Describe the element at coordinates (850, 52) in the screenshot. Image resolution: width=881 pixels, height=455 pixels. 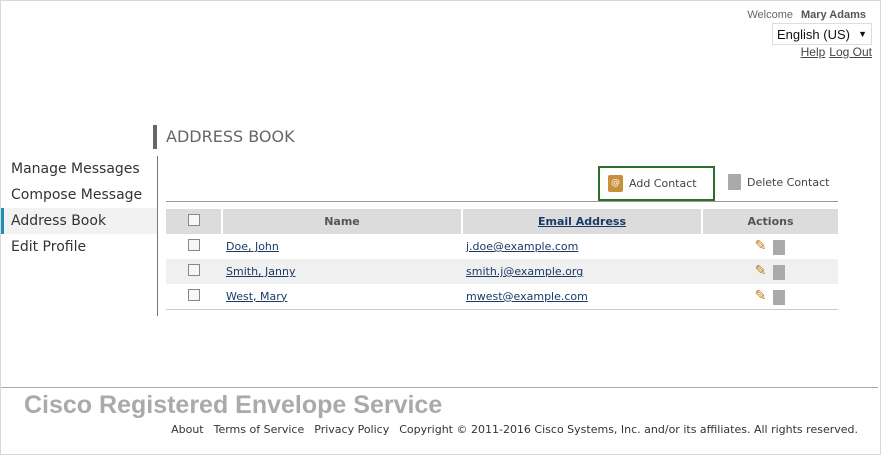
I see `logout-link: Log Out` at that location.